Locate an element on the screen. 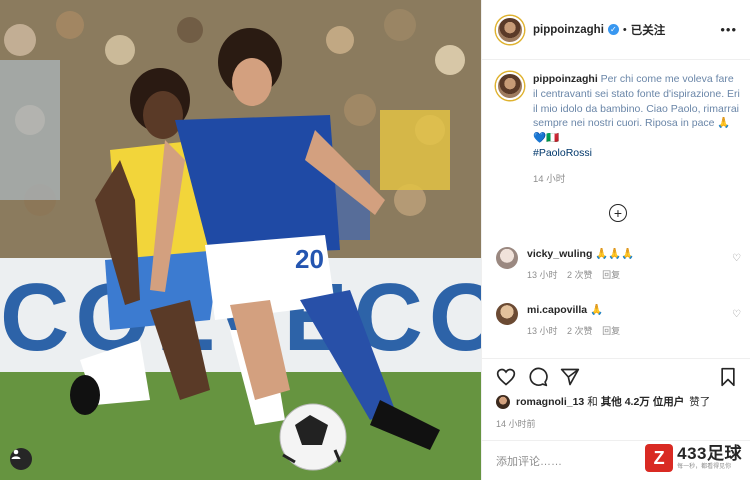 The image size is (750, 480). watermark-text: 433足球 每一秒，都看得见你 is located at coordinates (709, 458).